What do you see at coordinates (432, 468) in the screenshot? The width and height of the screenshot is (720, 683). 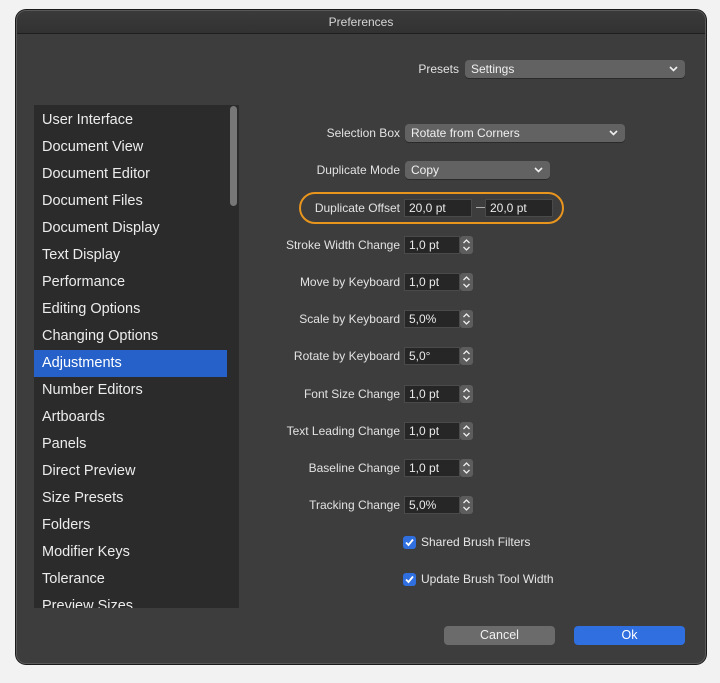 I see `baseline-change-field: 1,0 pt` at bounding box center [432, 468].